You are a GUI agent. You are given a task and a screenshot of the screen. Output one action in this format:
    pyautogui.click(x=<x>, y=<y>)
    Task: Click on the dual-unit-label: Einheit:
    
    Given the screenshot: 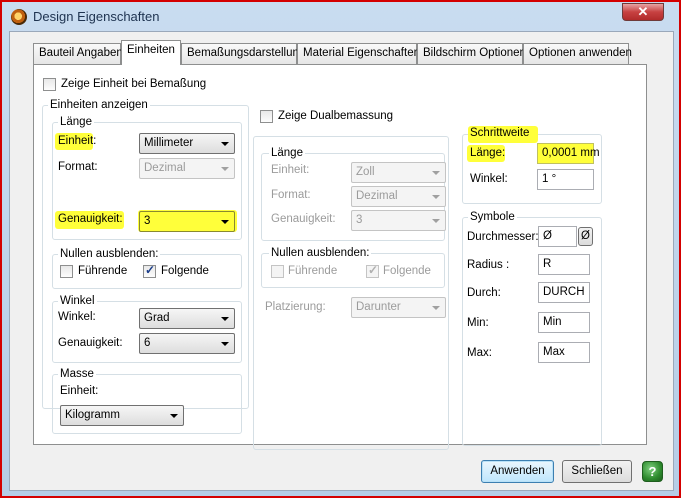 What is the action you would take?
    pyautogui.click(x=290, y=170)
    